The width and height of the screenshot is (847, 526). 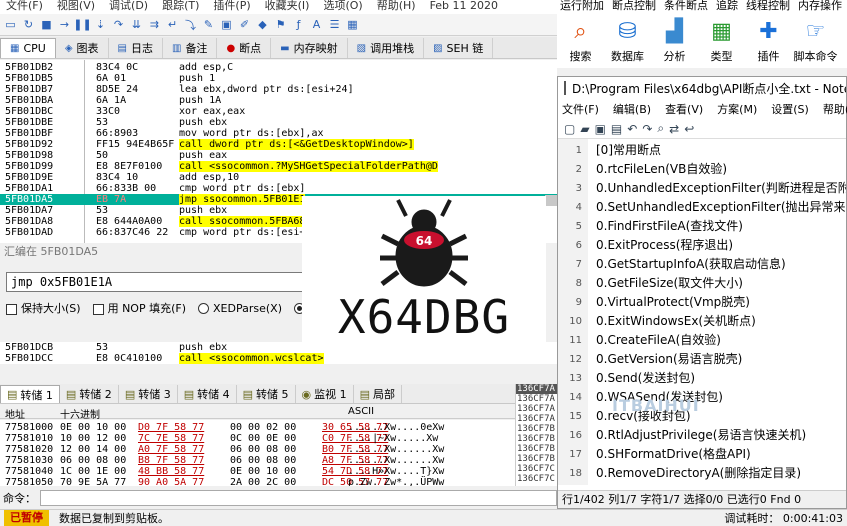 What do you see at coordinates (815, 41) in the screenshot?
I see `tool-script: ☞ 脚本命令` at bounding box center [815, 41].